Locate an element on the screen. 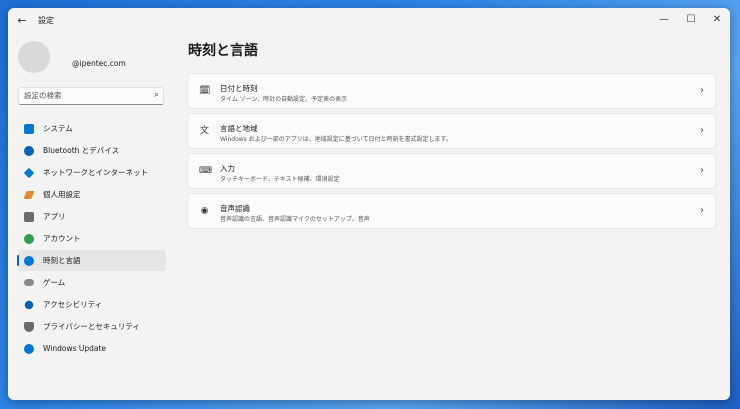 The height and width of the screenshot is (409, 740). sidebar-item-bluetooth: Bluetooth とデバイス is located at coordinates (92, 150).